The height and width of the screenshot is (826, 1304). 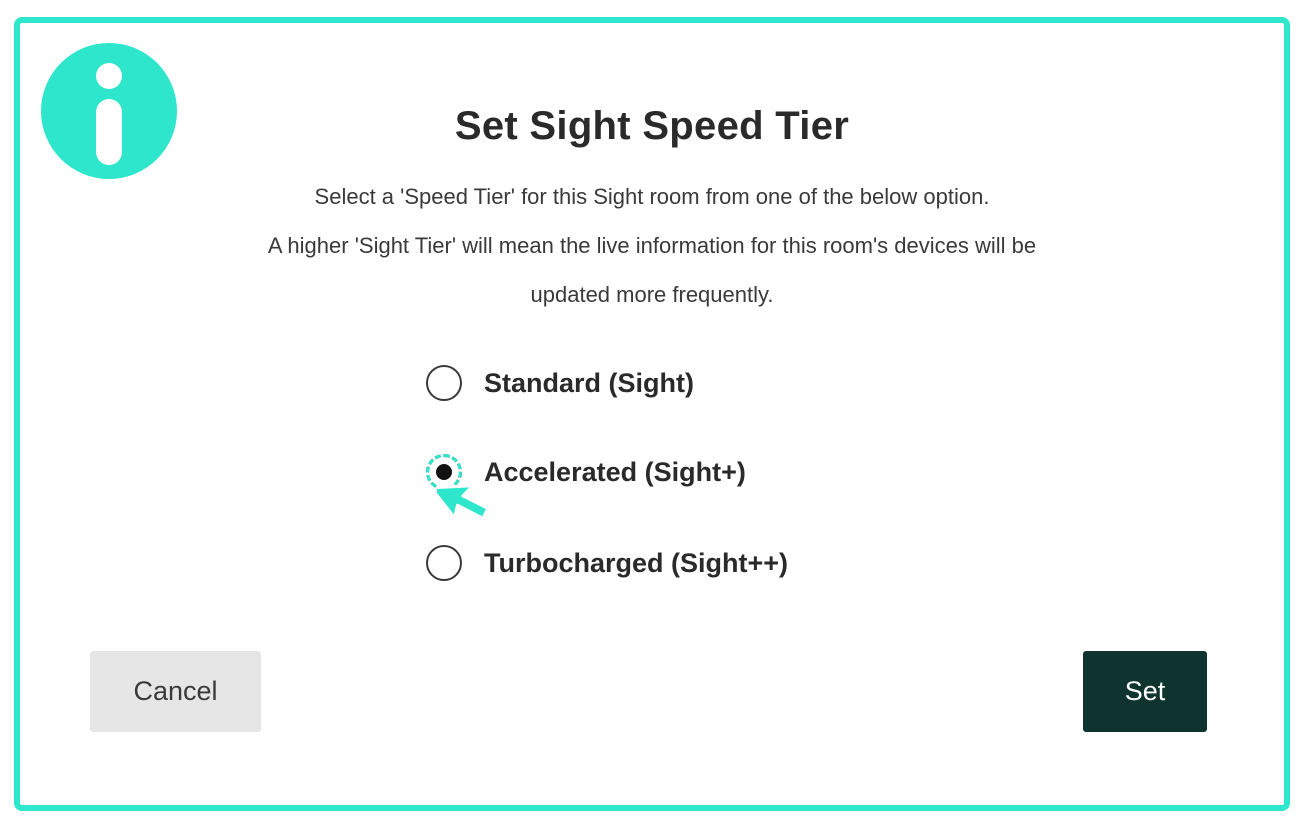 What do you see at coordinates (652, 294) in the screenshot?
I see `description-line-3: updated more frequently.` at bounding box center [652, 294].